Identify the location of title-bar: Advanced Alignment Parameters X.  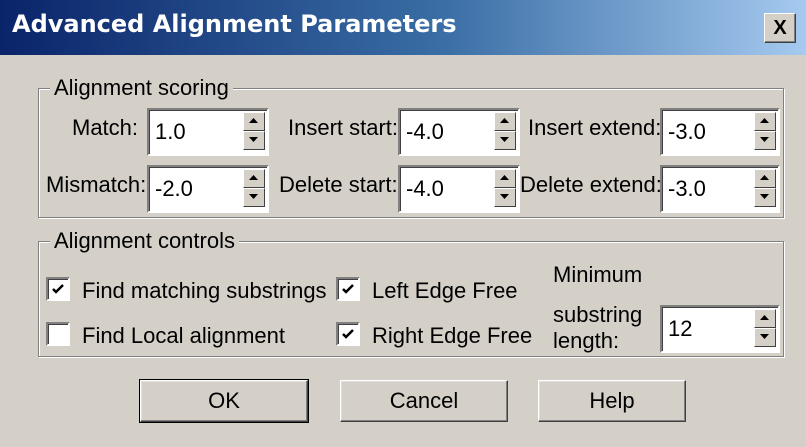
(403, 27).